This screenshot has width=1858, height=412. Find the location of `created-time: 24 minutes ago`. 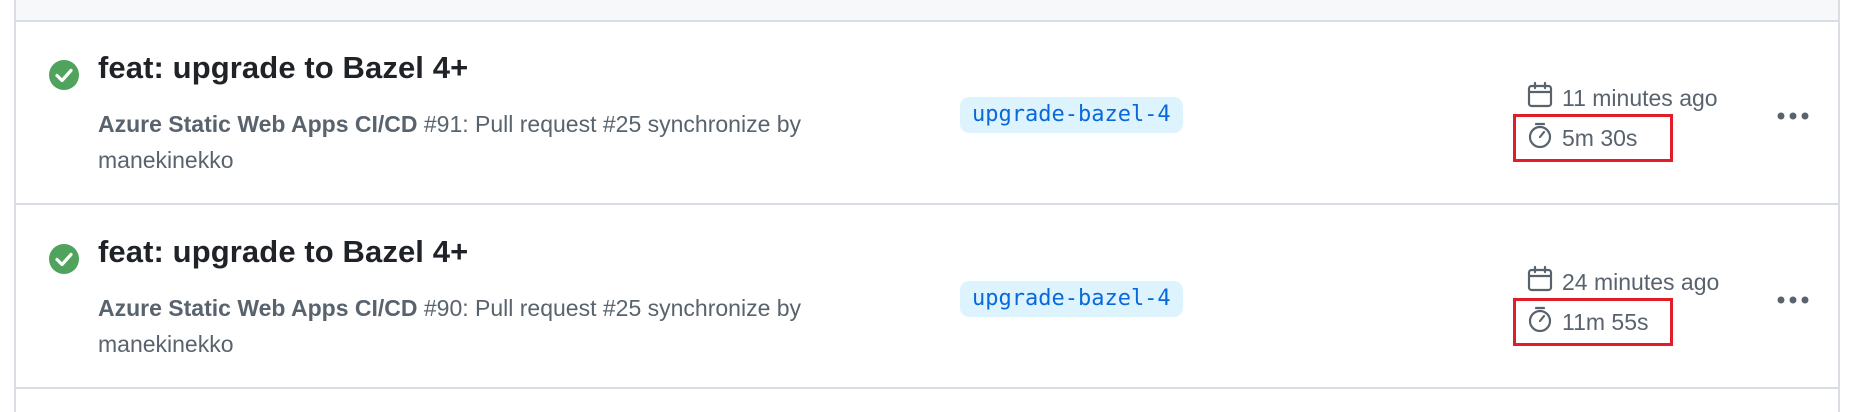

created-time: 24 minutes ago is located at coordinates (1623, 282).